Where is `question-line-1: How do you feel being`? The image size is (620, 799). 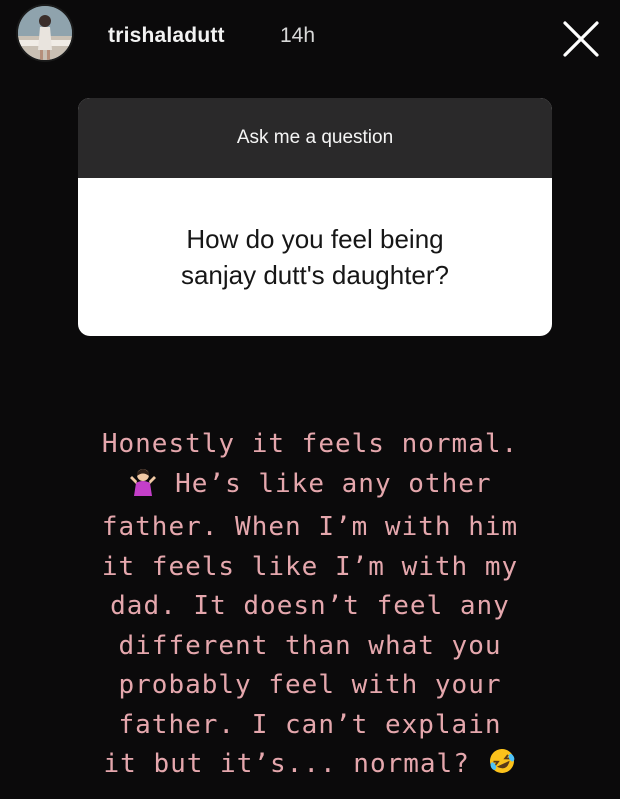
question-line-1: How do you feel being is located at coordinates (315, 239).